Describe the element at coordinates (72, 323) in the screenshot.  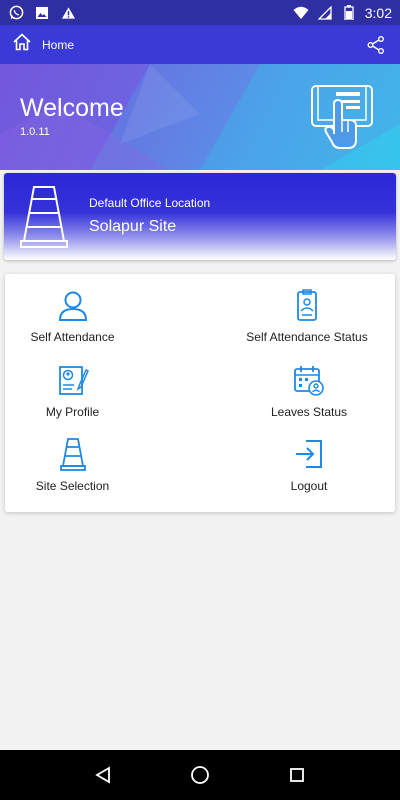
I see `self-attendance-button: Self Attendance` at that location.